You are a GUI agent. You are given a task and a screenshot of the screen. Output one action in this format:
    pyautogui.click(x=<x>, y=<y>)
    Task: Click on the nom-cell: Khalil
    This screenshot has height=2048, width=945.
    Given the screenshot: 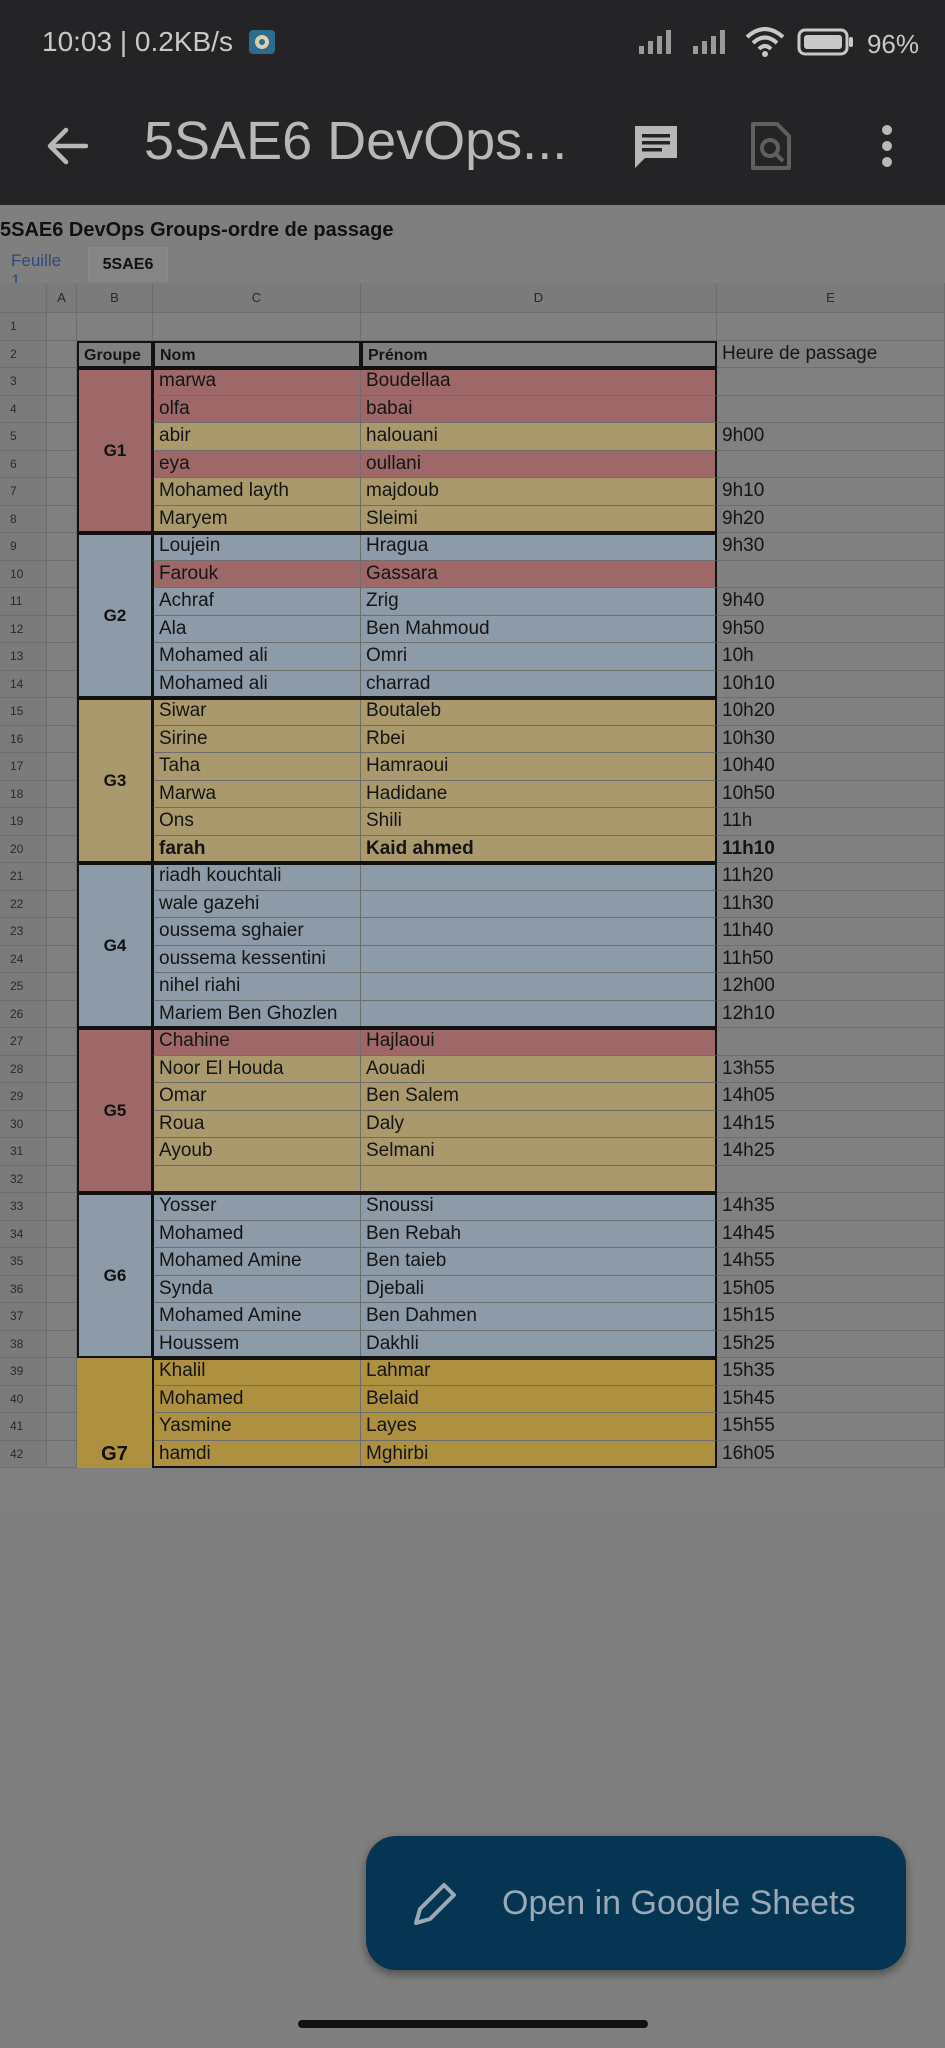 What is the action you would take?
    pyautogui.click(x=257, y=1372)
    